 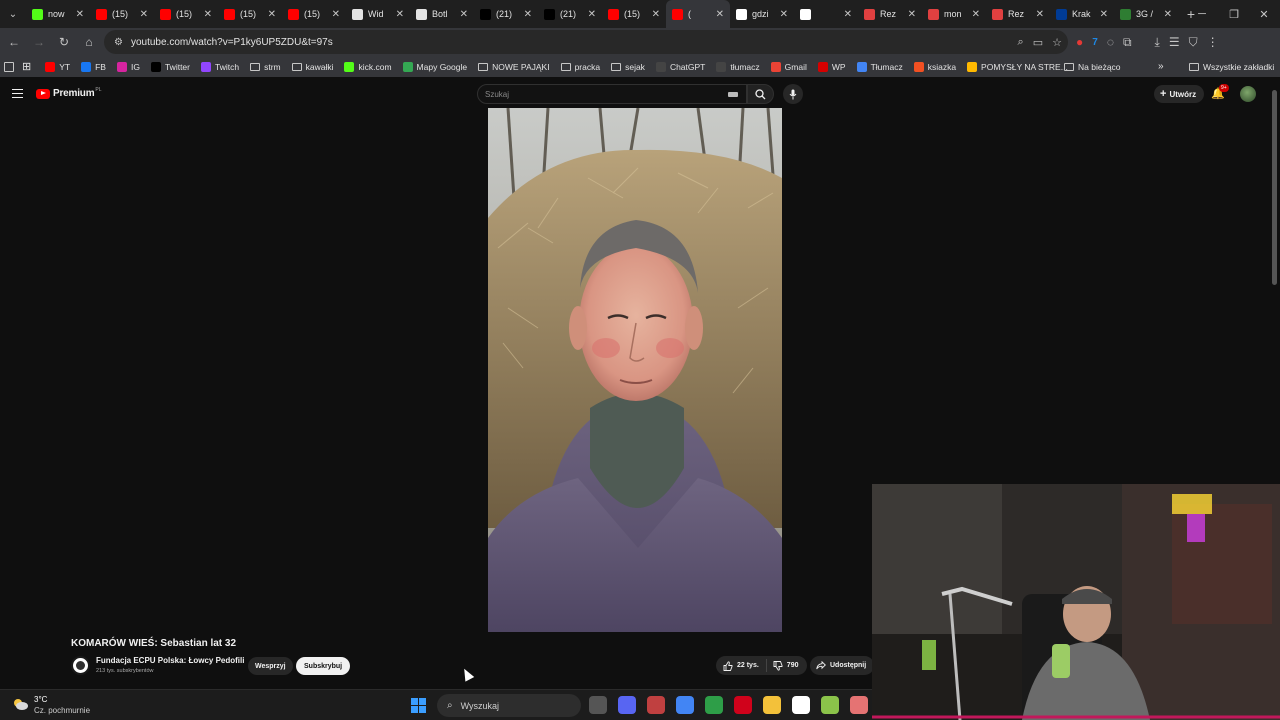 What do you see at coordinates (14, 42) in the screenshot?
I see `back-icon: ←` at bounding box center [14, 42].